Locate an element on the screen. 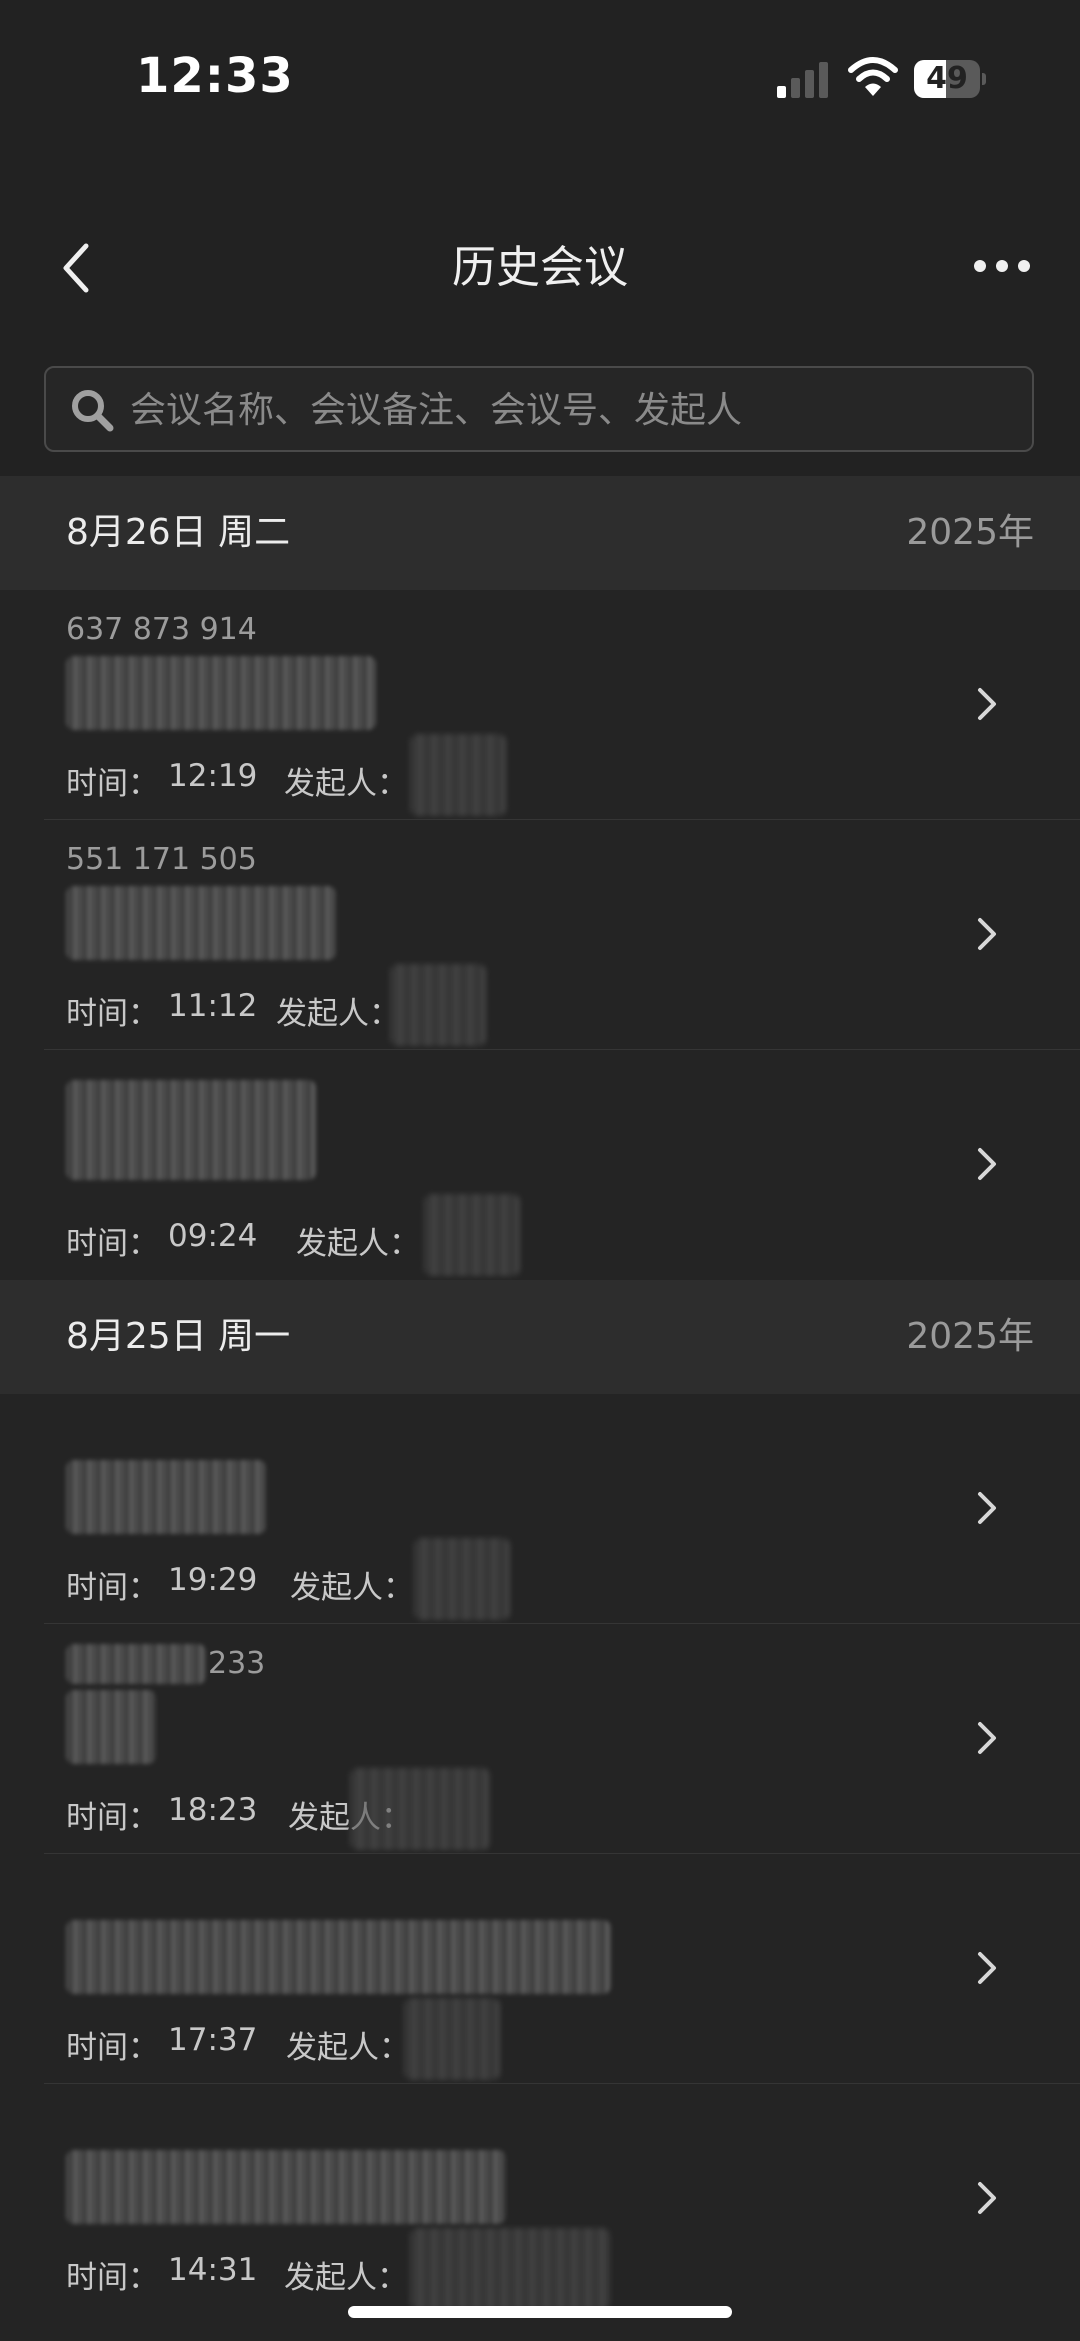 The width and height of the screenshot is (1080, 2341). meeting-time: 19:29 is located at coordinates (213, 1580).